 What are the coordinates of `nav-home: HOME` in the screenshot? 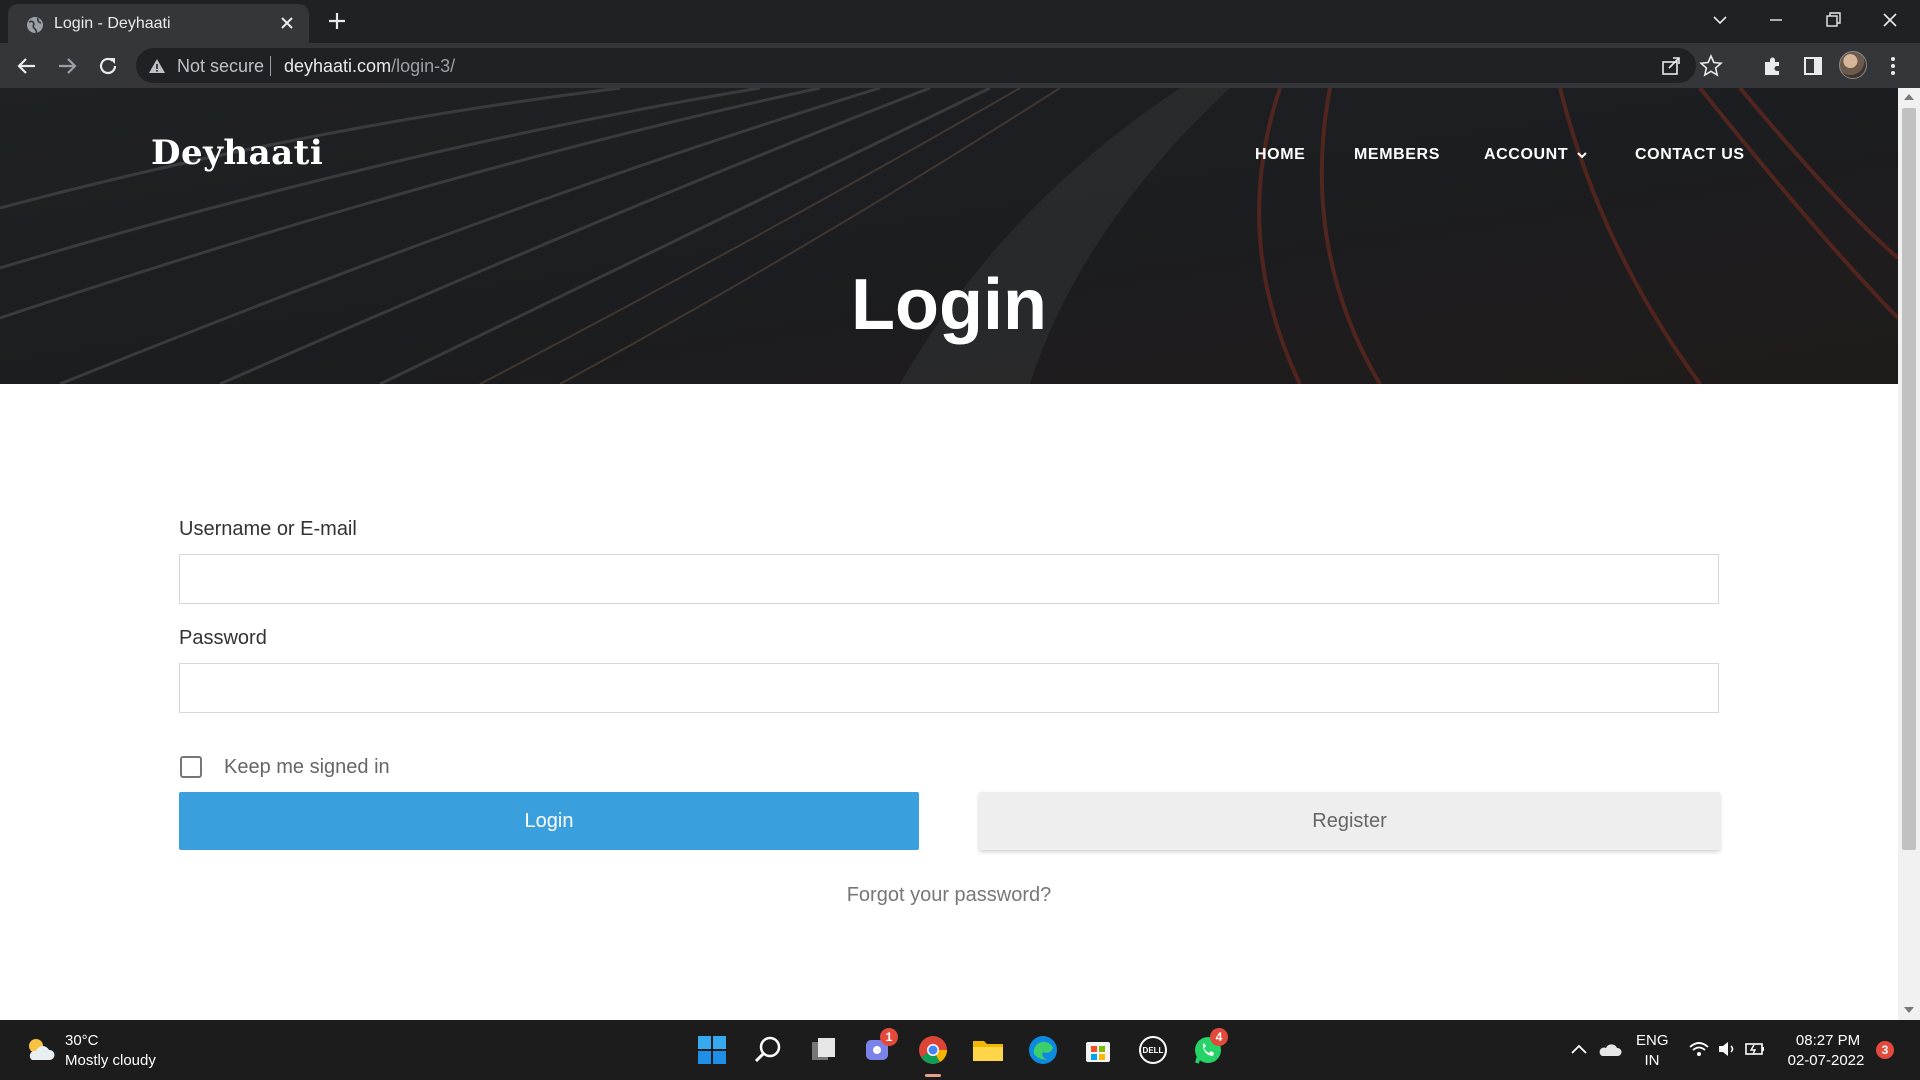 It's located at (1280, 155).